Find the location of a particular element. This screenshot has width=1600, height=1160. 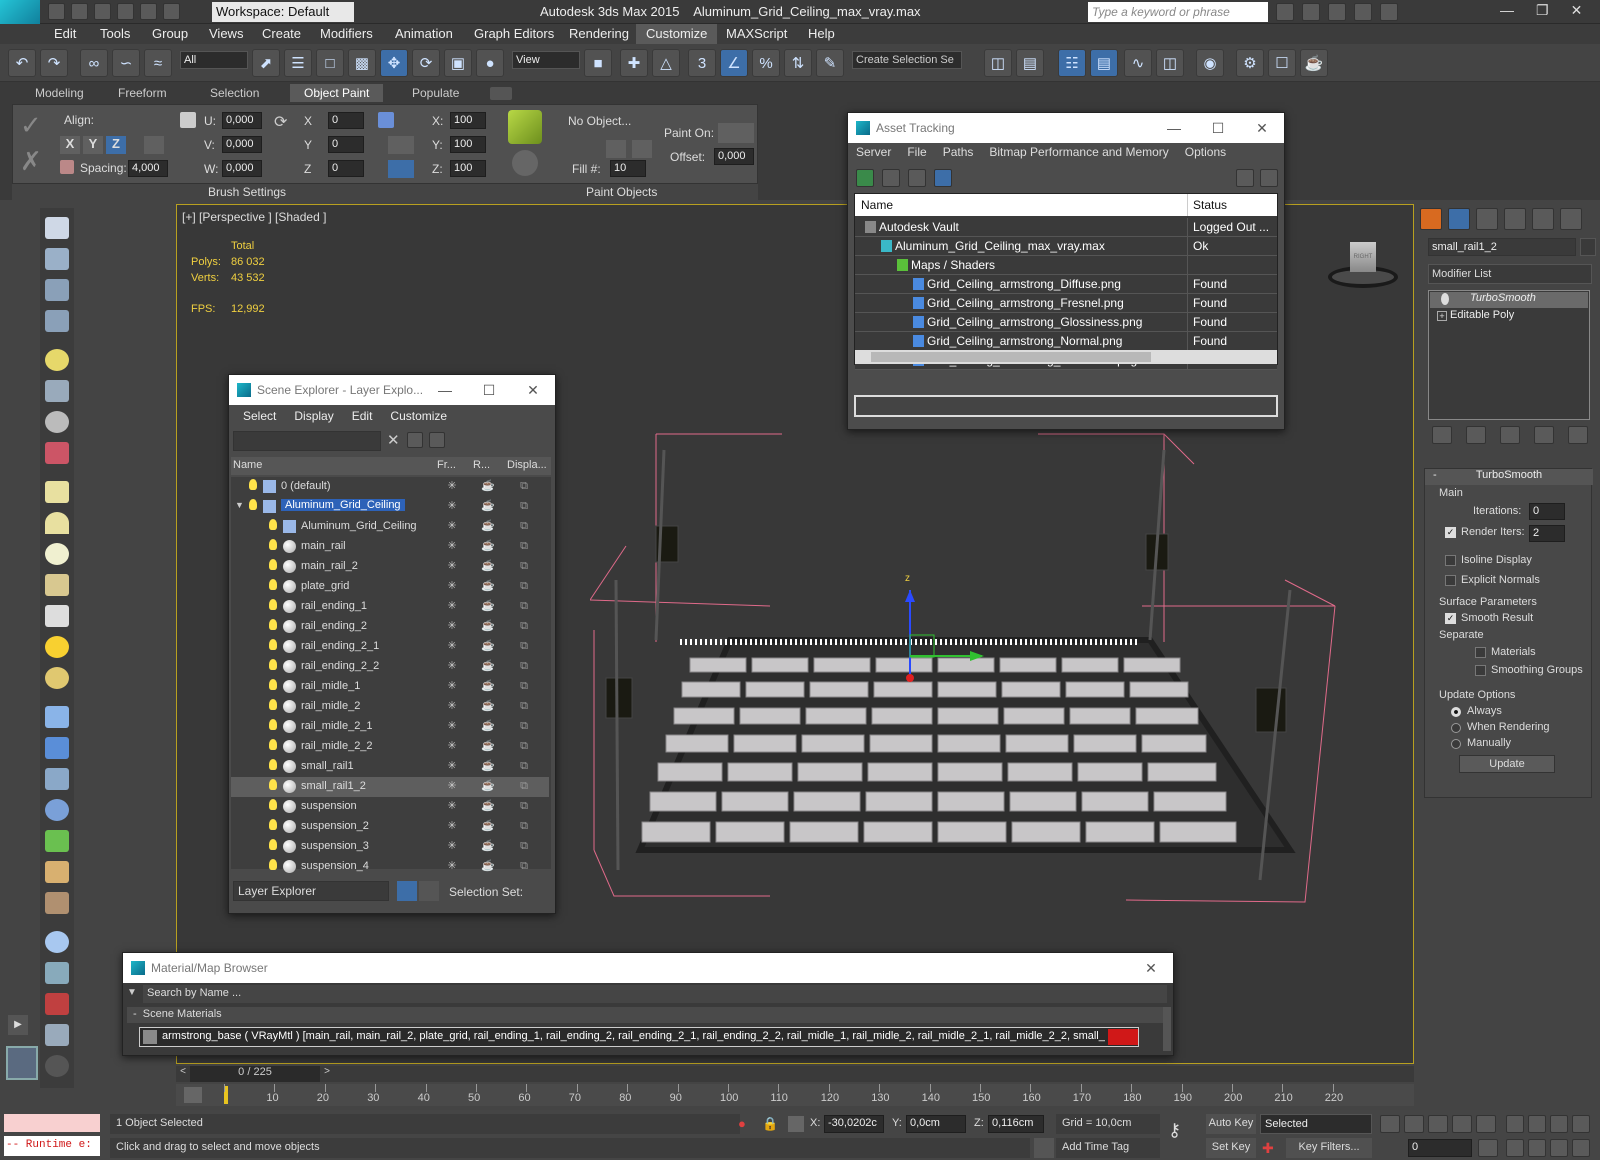

grid-icon is located at coordinates (57, 321).